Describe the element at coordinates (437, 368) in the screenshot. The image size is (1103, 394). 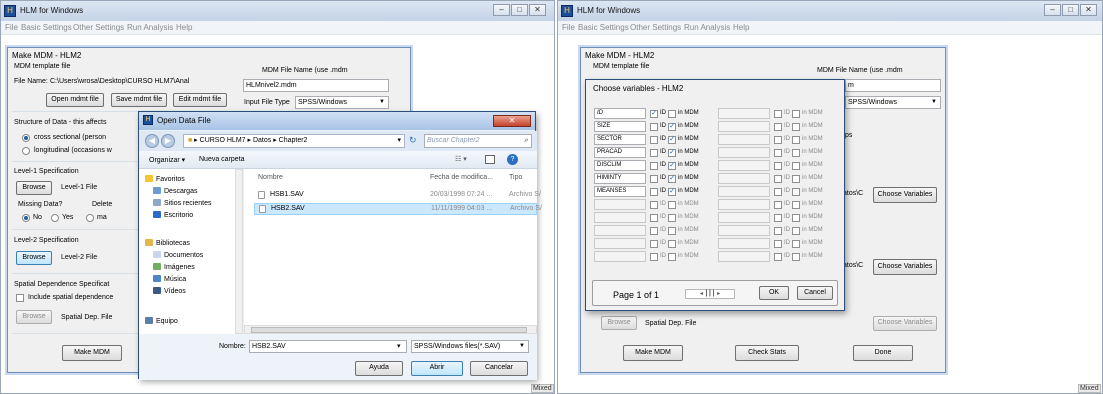
I see `open-button: Abrir` at that location.